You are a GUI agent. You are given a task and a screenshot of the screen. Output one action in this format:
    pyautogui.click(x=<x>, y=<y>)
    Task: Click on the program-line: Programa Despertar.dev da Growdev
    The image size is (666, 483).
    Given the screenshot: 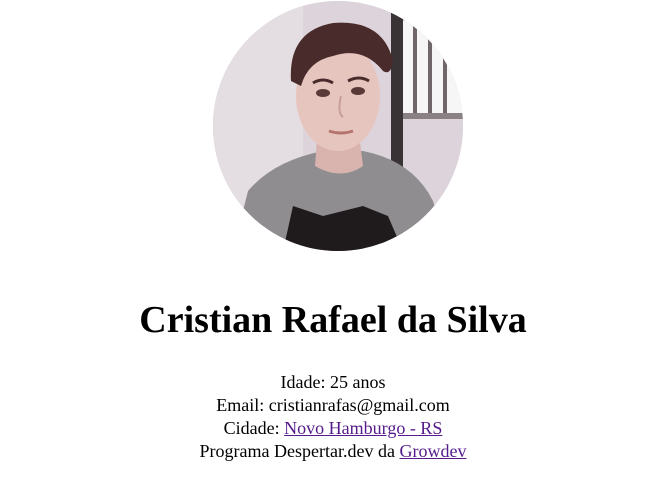 What is the action you would take?
    pyautogui.click(x=333, y=451)
    